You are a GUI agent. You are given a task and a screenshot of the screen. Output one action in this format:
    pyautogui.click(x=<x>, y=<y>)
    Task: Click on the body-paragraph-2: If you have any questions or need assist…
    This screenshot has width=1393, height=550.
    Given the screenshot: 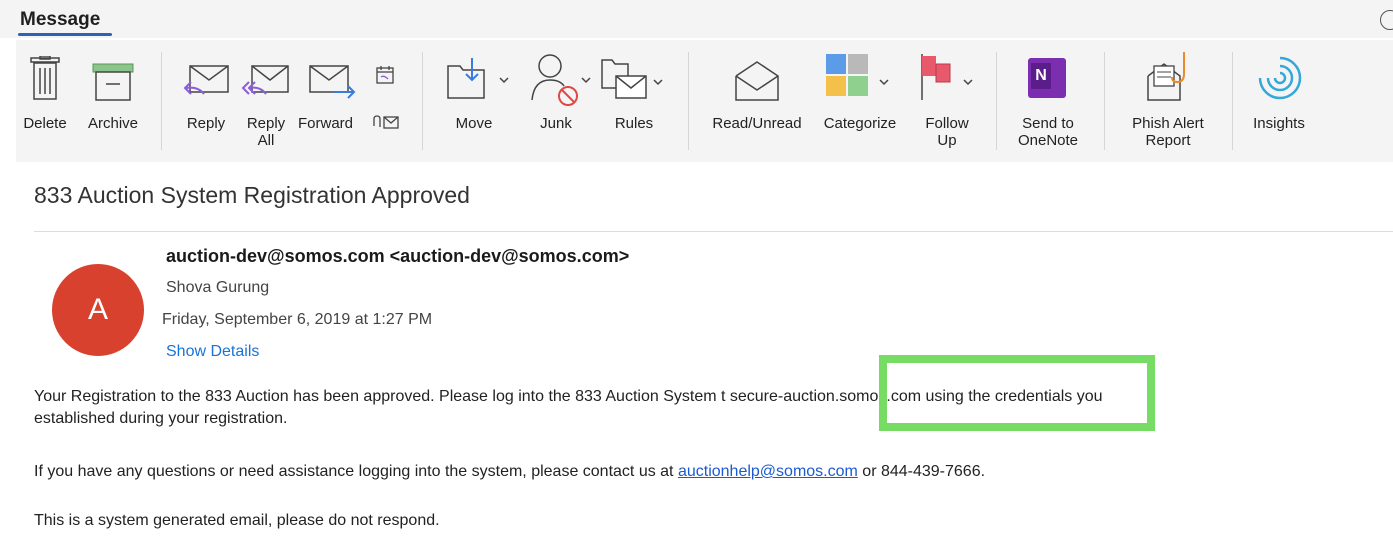 What is the action you would take?
    pyautogui.click(x=510, y=471)
    